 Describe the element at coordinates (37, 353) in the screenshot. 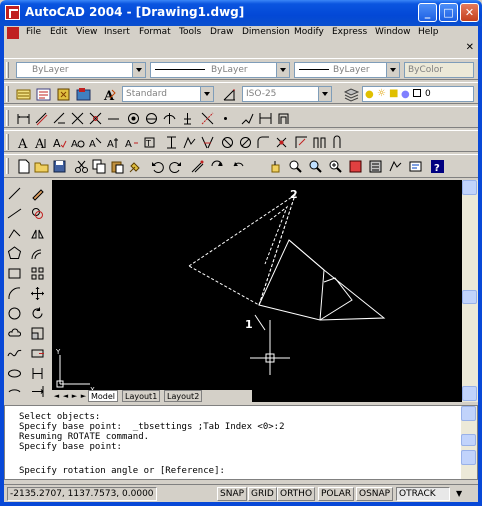

I see `stretch-object-icon` at that location.